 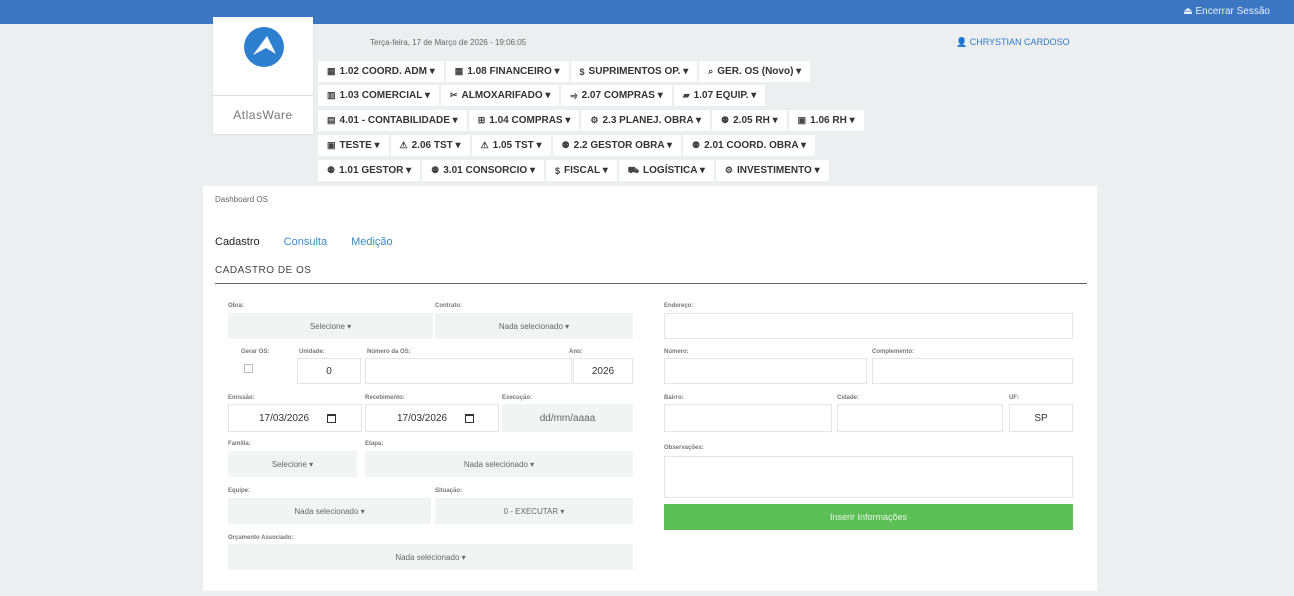 What do you see at coordinates (374, 444) in the screenshot?
I see `etapa-label: Etapa:` at bounding box center [374, 444].